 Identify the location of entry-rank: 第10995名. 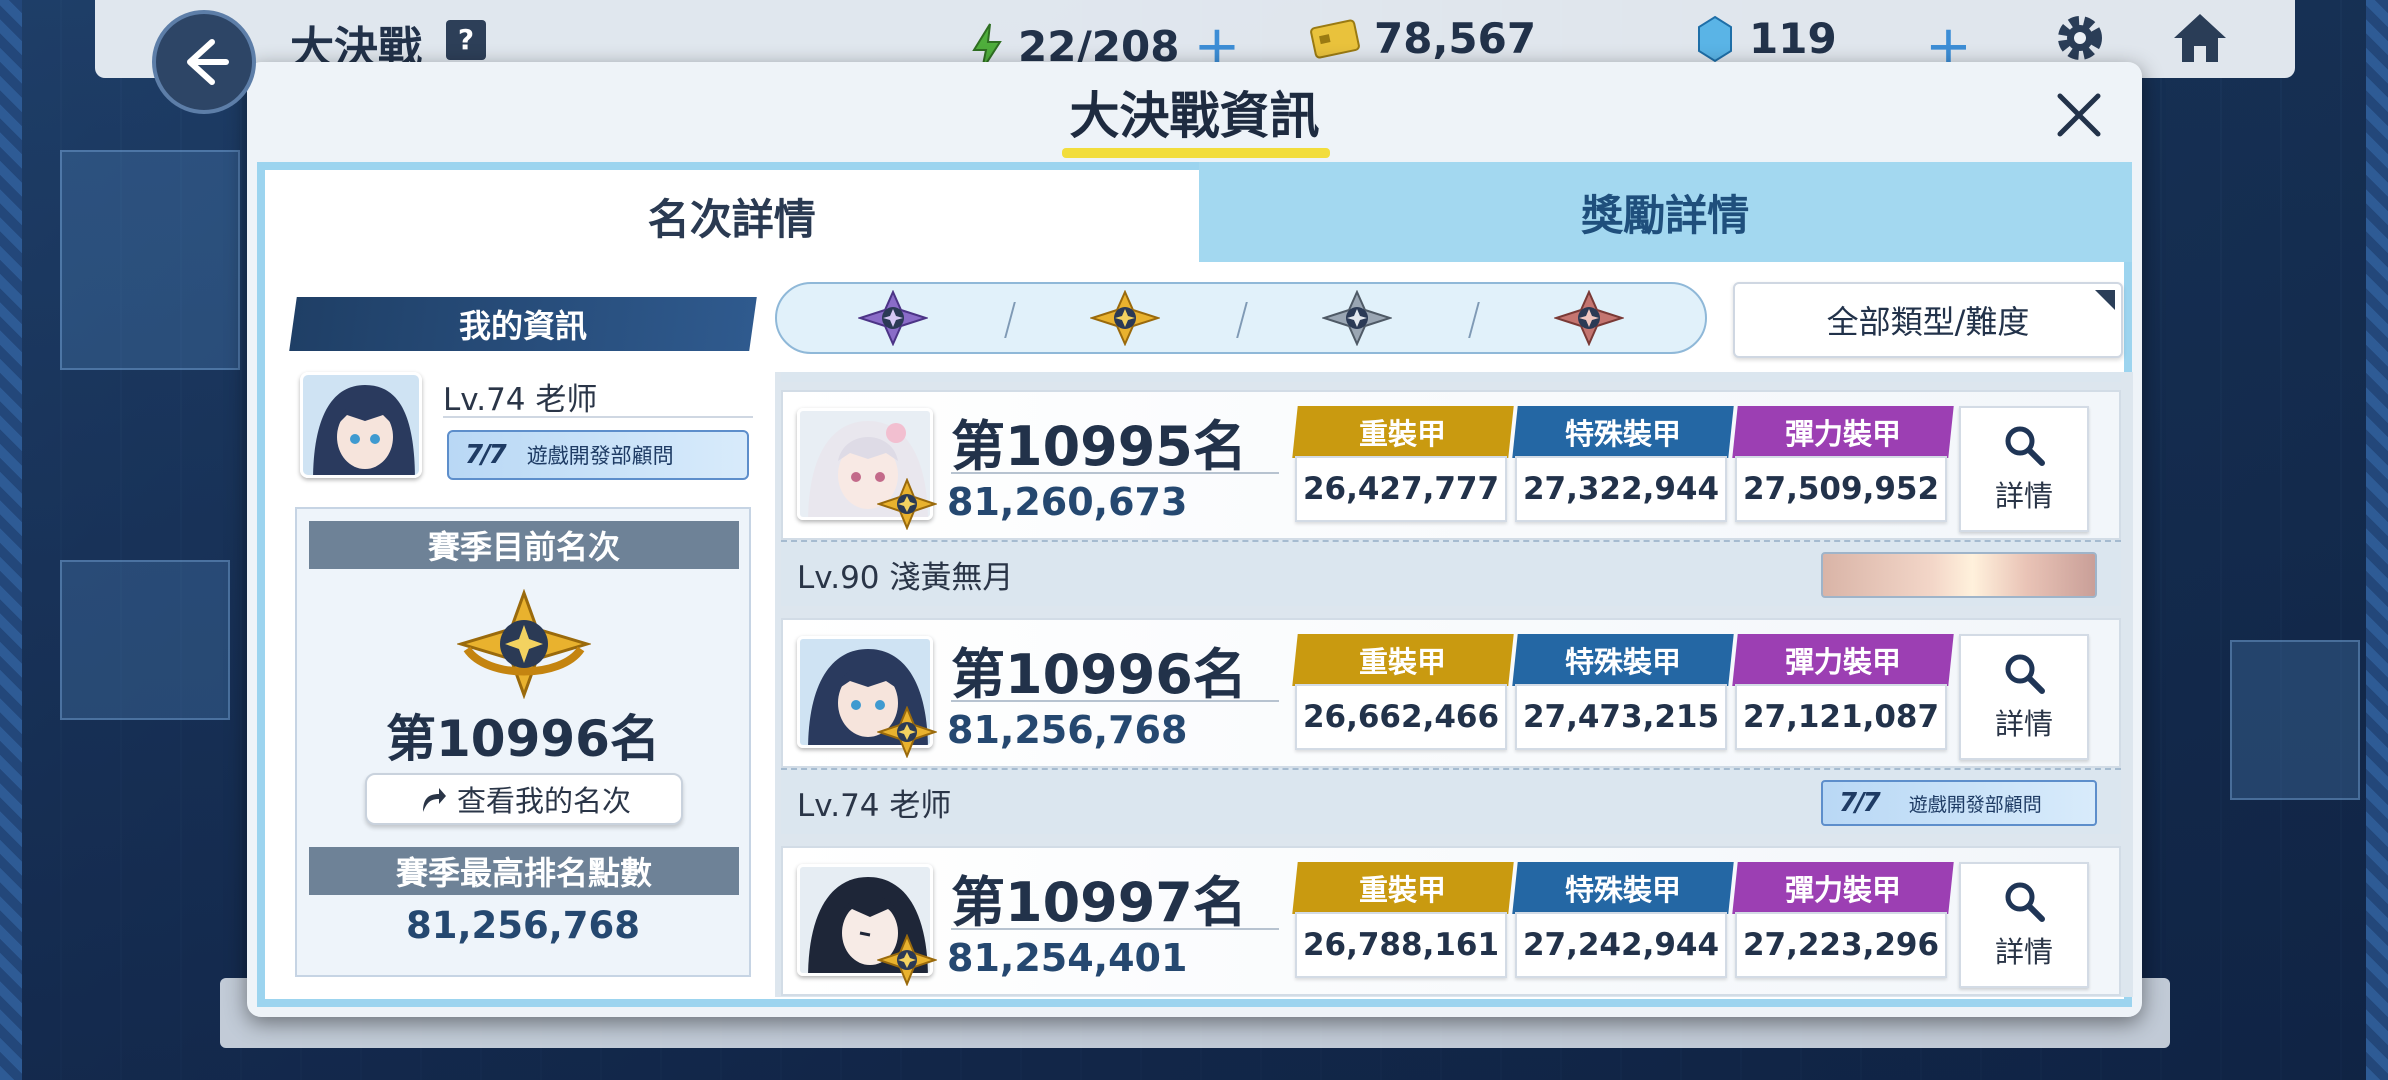
(1099, 446).